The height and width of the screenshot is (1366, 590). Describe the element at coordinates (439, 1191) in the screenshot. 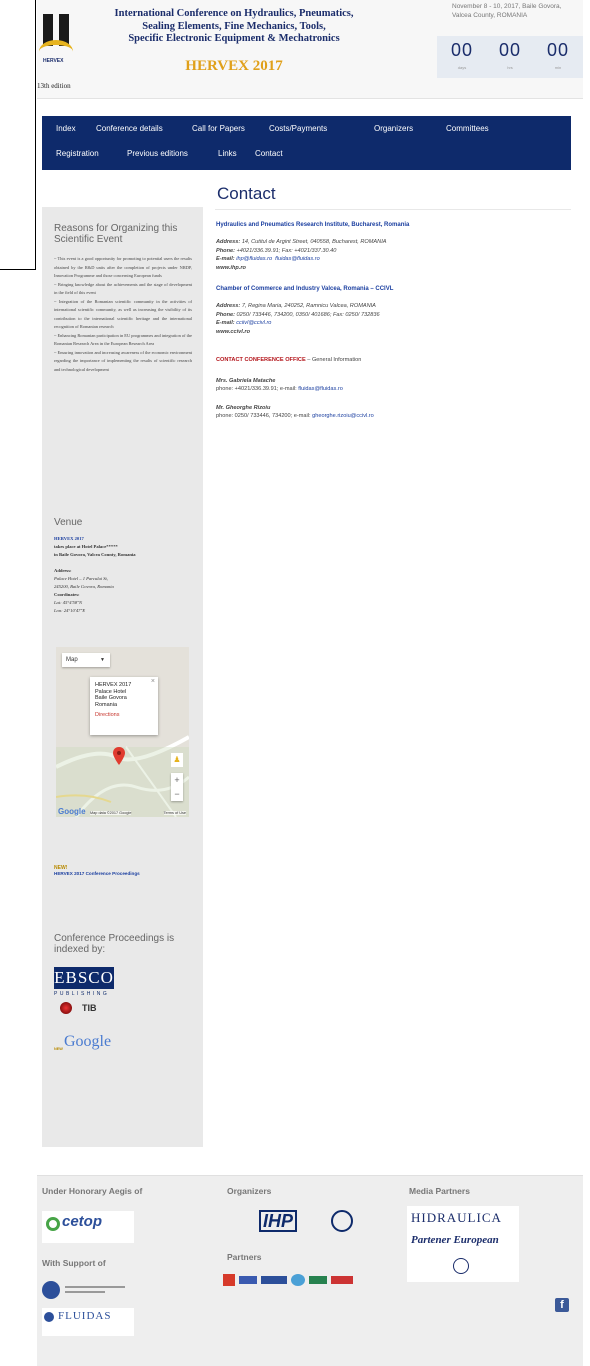

I see `media-partners-title: Media Partners` at that location.